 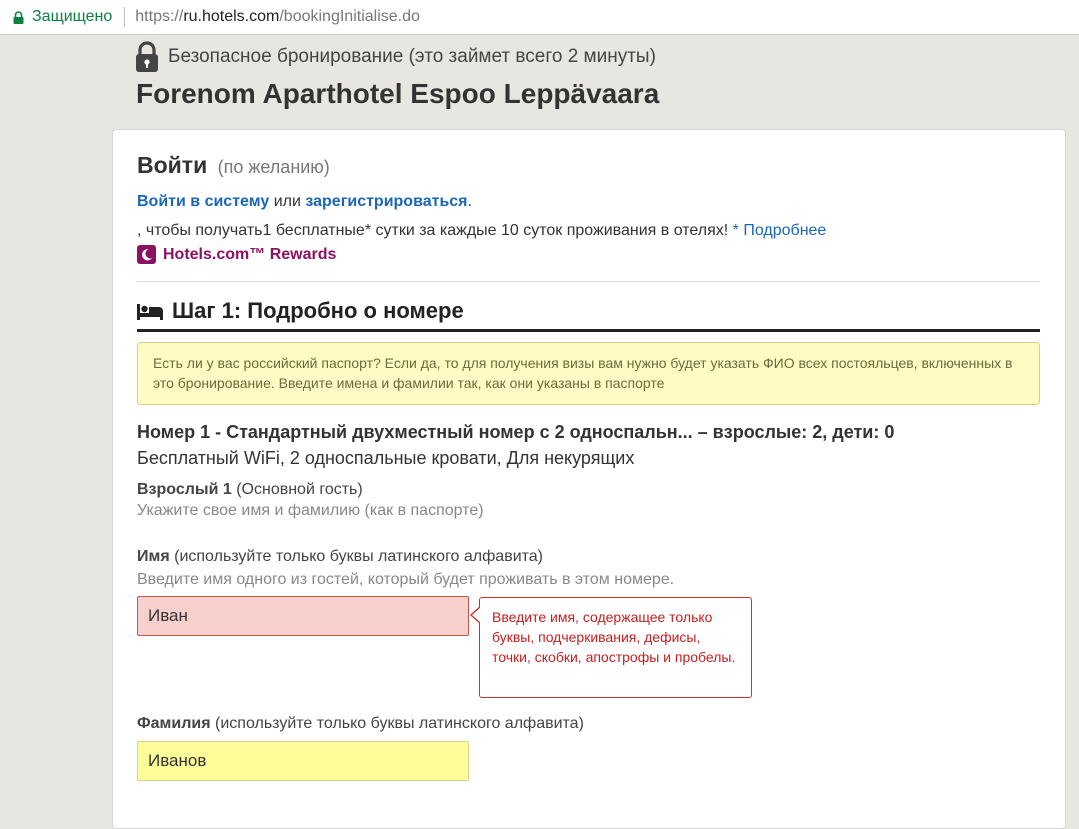 What do you see at coordinates (287, 201) in the screenshot?
I see `or-text: или` at bounding box center [287, 201].